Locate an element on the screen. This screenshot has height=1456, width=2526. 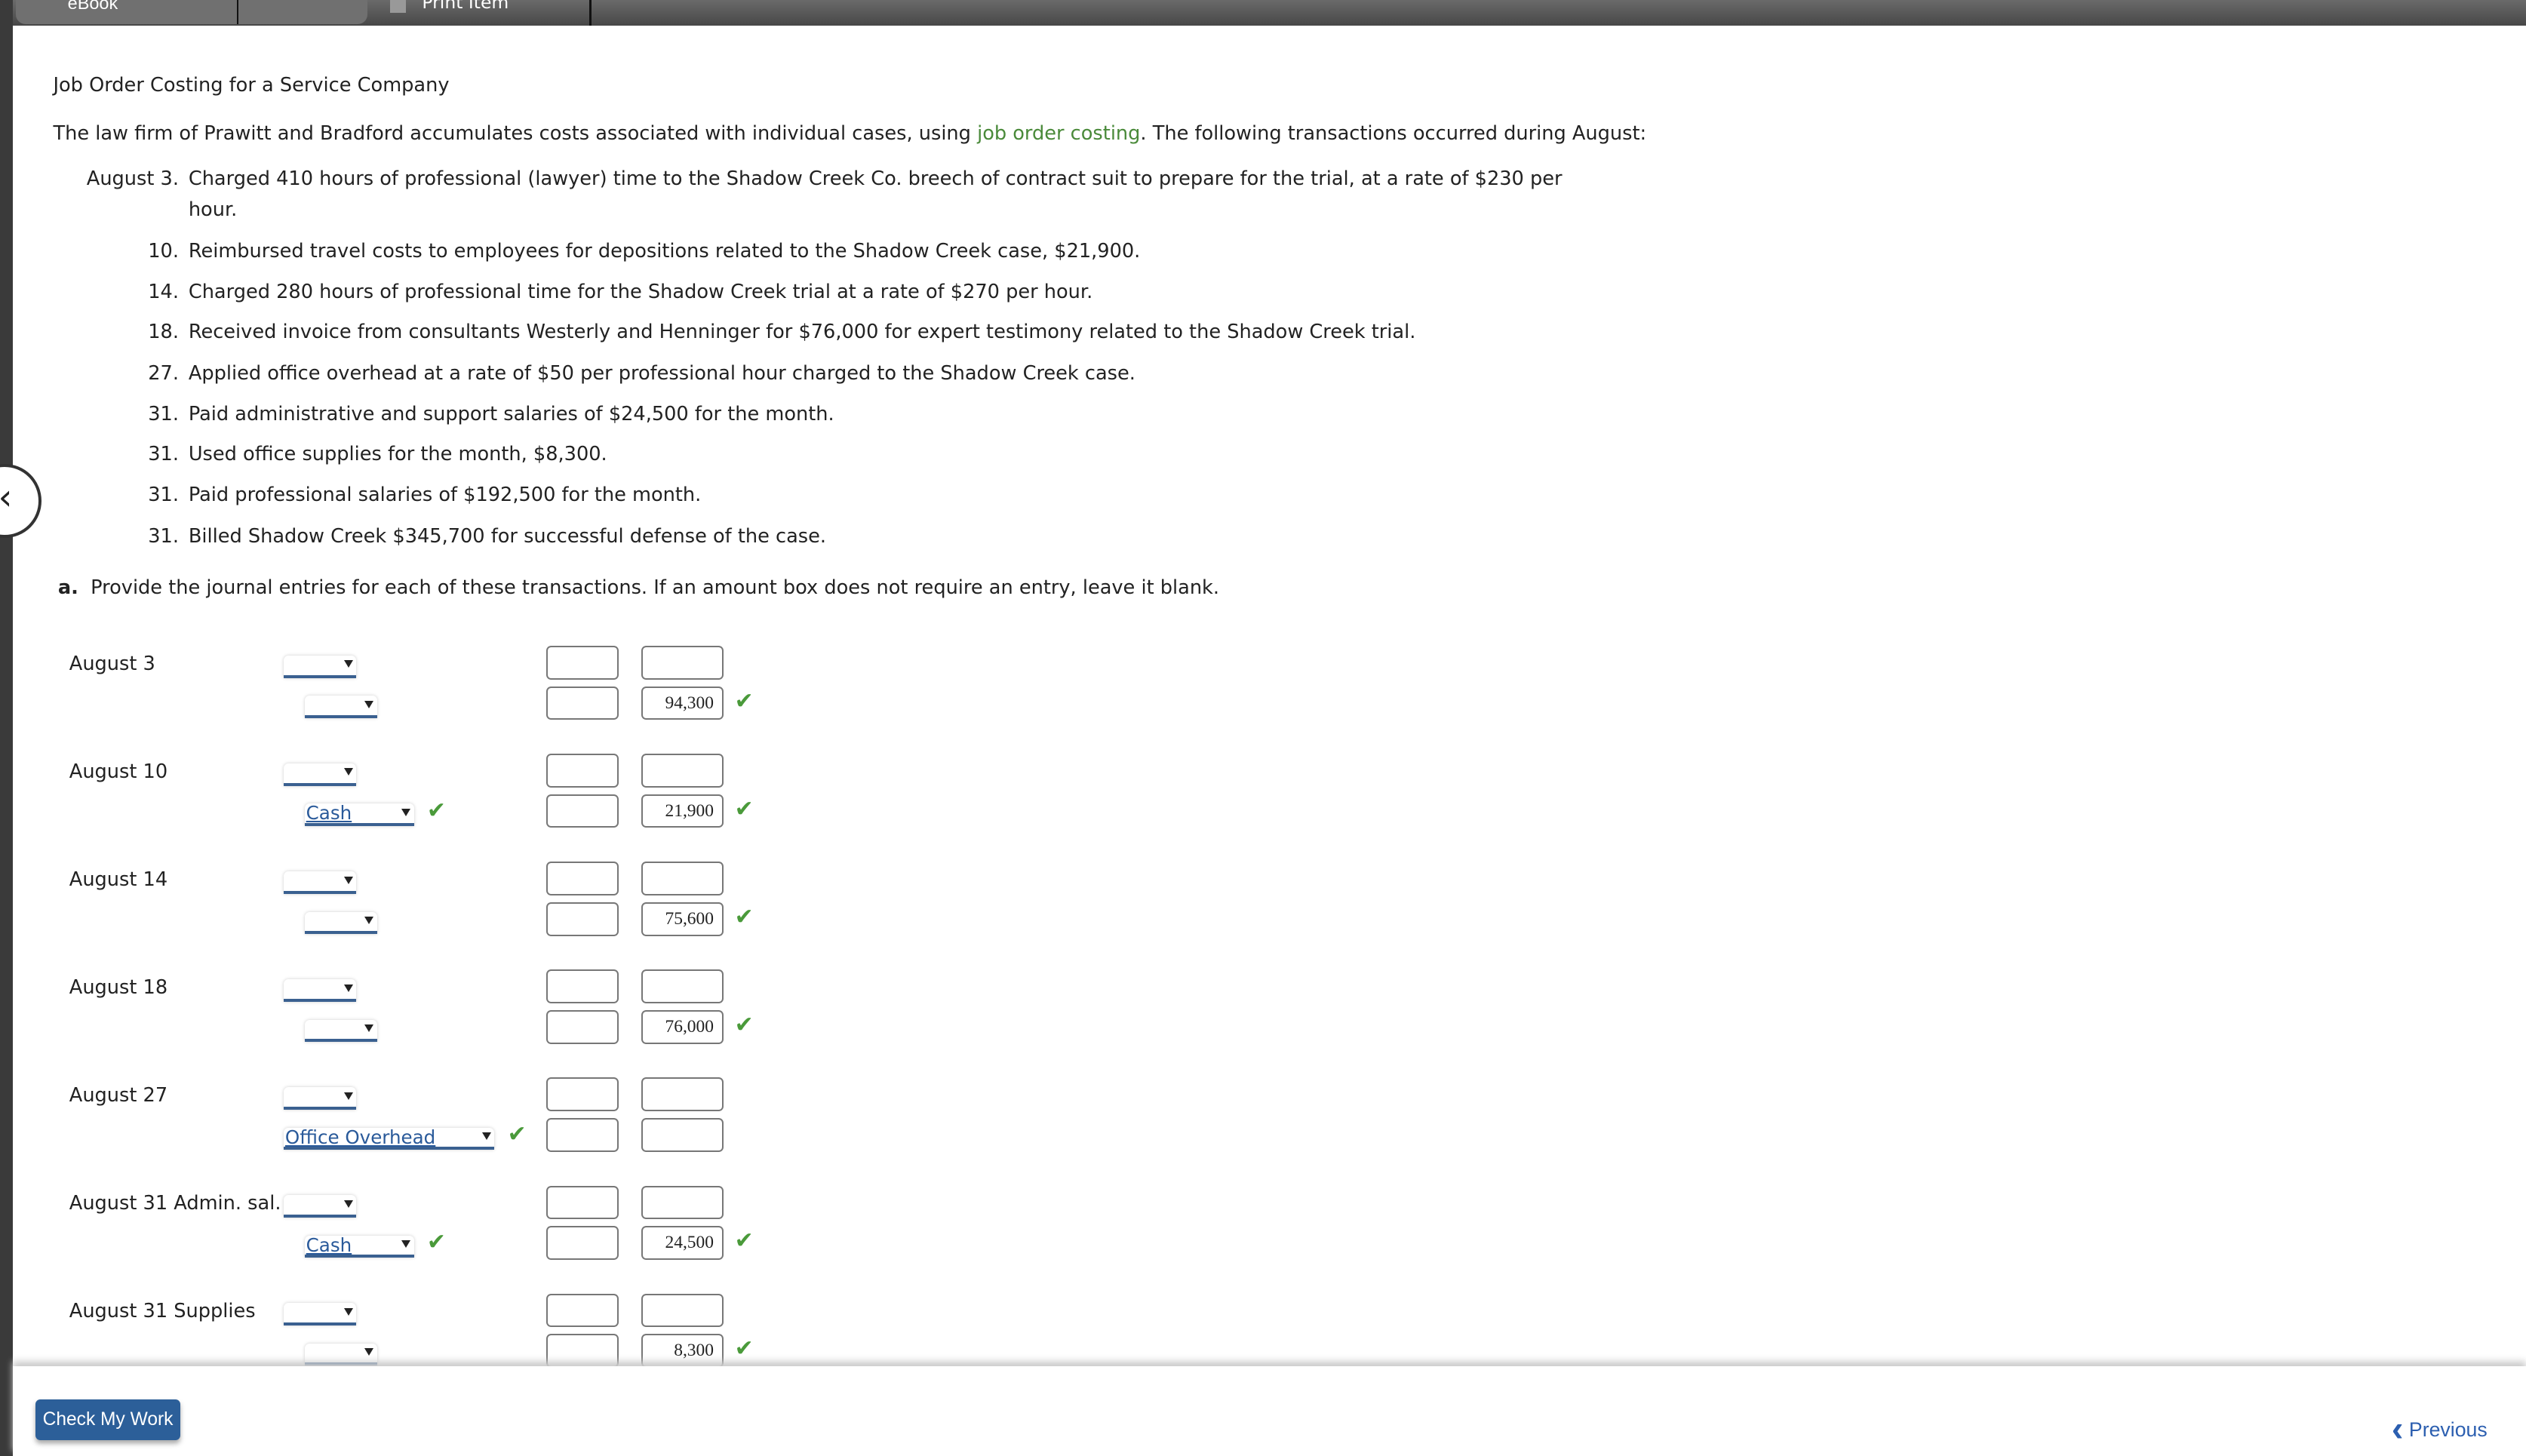
transaction-date: 10. is located at coordinates (163, 251).